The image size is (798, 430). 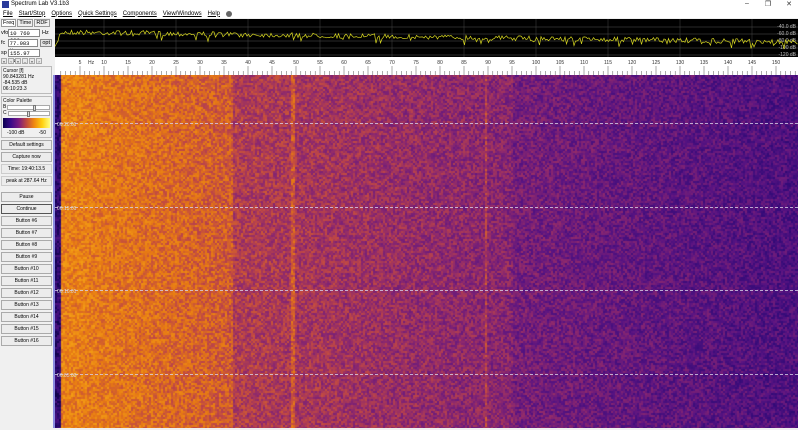 What do you see at coordinates (8, 14) in the screenshot?
I see `menu-file: File` at bounding box center [8, 14].